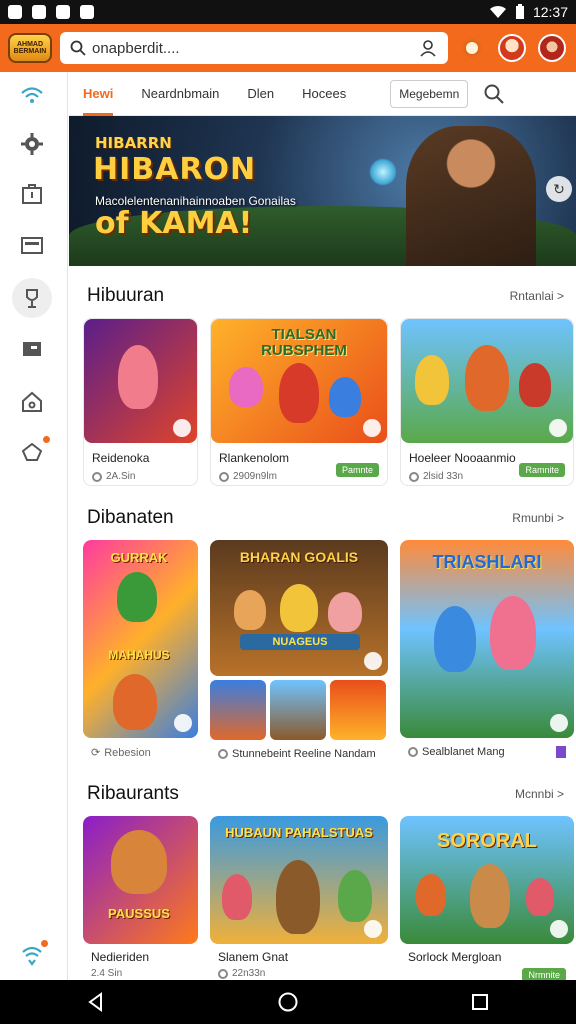  What do you see at coordinates (559, 189) in the screenshot?
I see `banner-next-button: ↻` at bounding box center [559, 189].